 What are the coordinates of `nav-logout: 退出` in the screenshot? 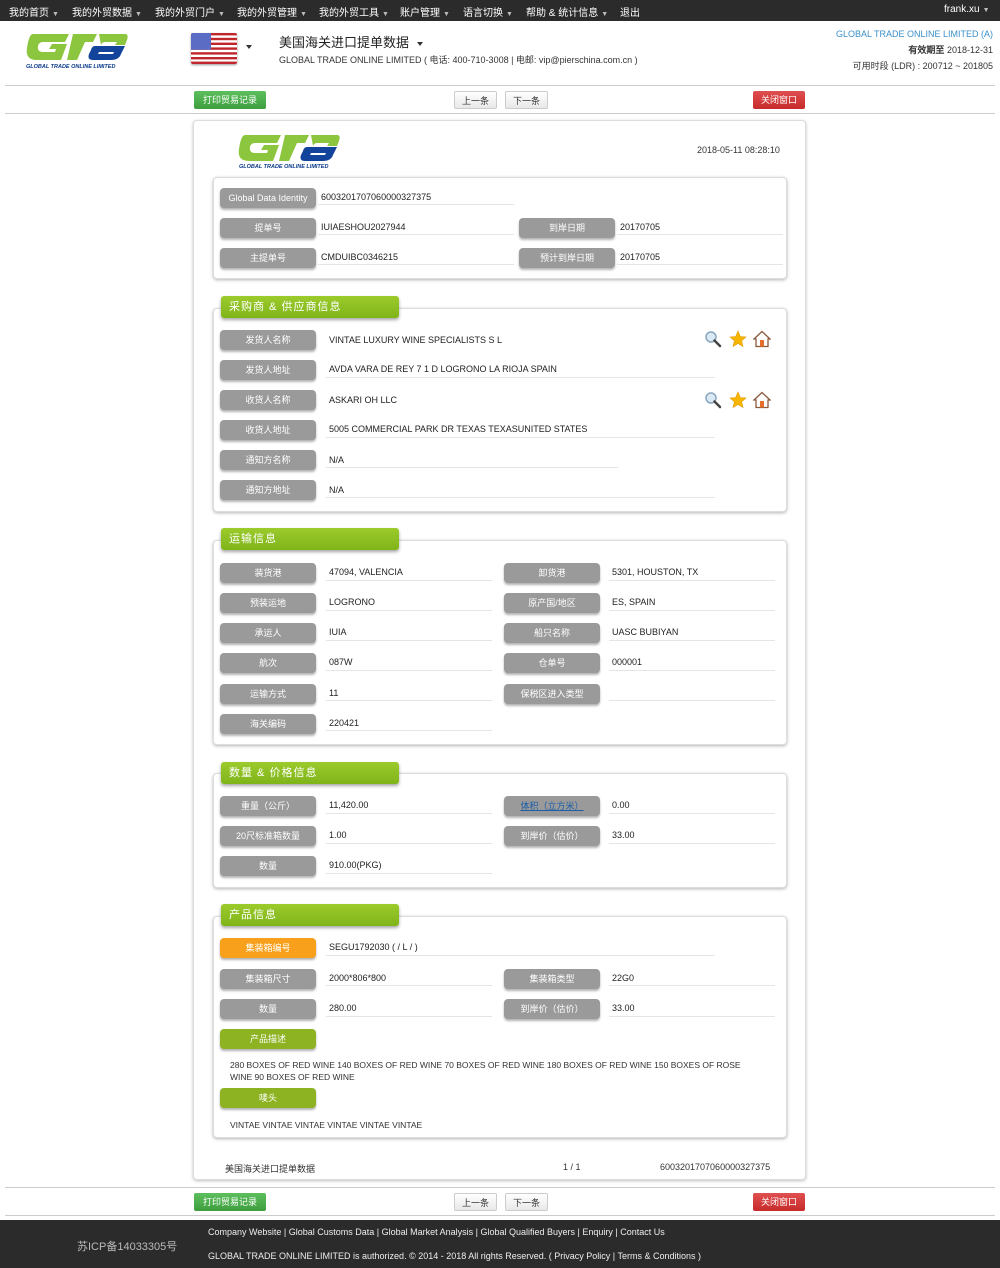 It's located at (630, 11).